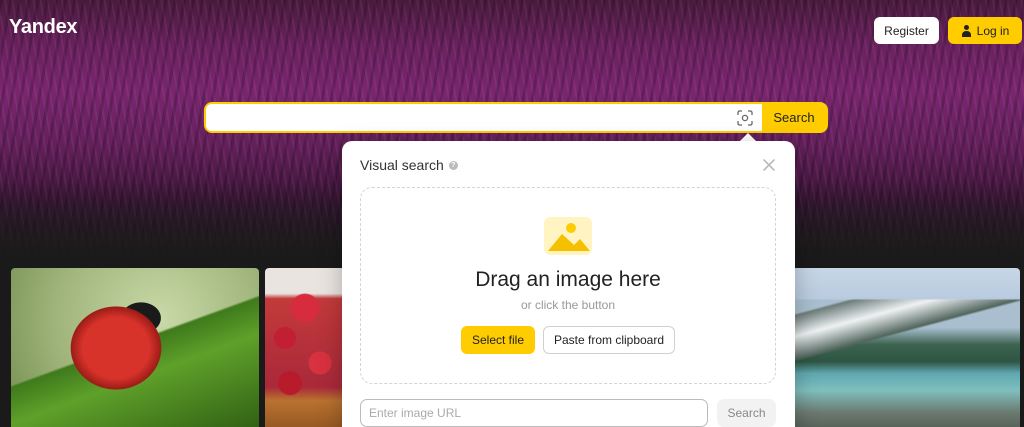  I want to click on select-file-button: Select file, so click(498, 340).